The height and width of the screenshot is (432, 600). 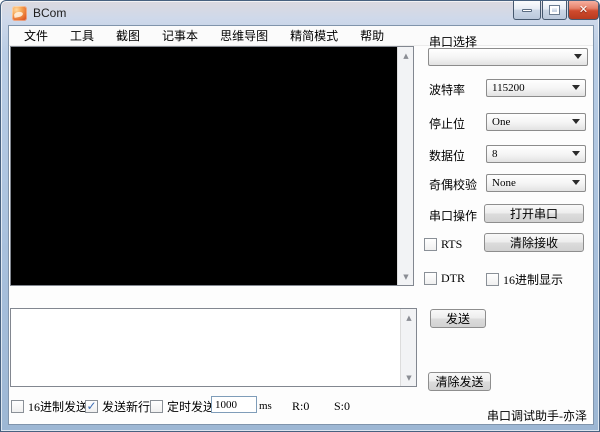 What do you see at coordinates (536, 183) in the screenshot?
I see `parity-dropdown: None` at bounding box center [536, 183].